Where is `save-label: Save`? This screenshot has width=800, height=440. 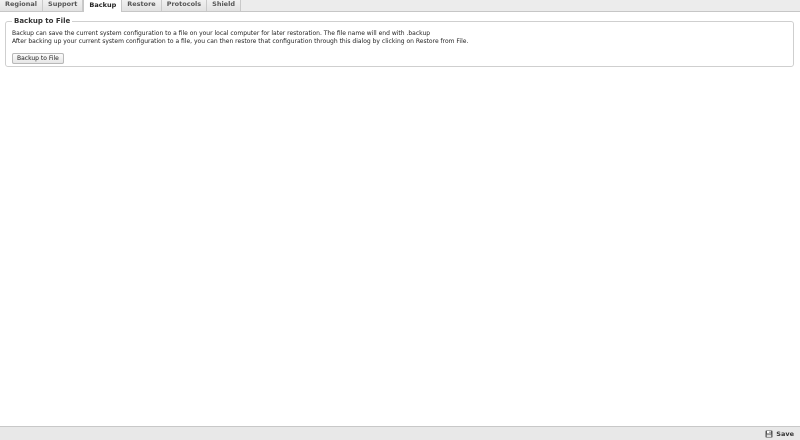 save-label: Save is located at coordinates (785, 434).